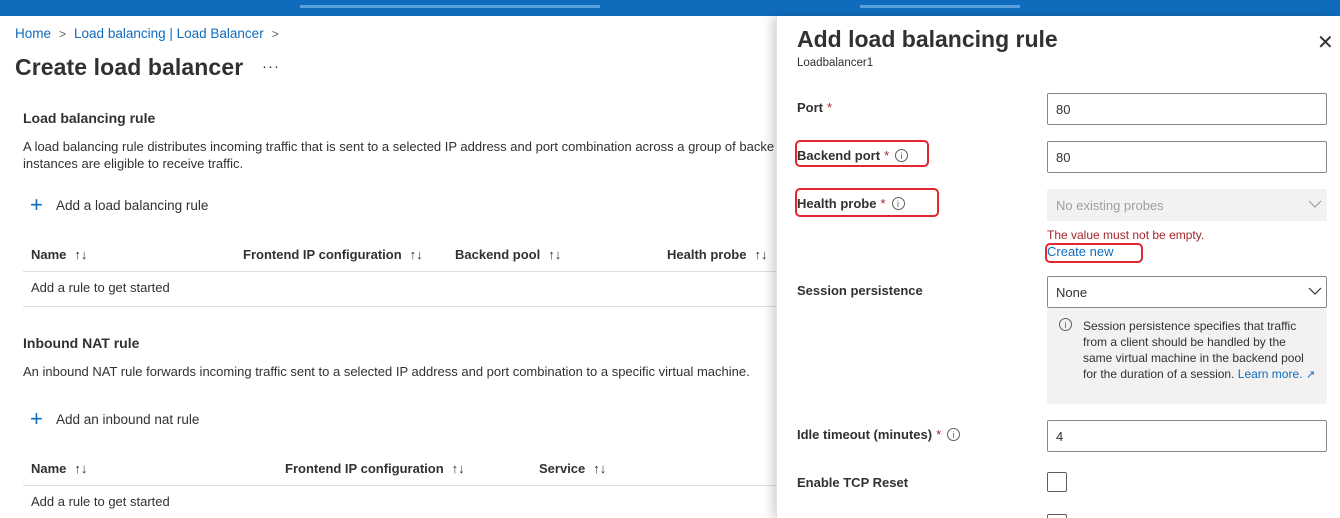 The height and width of the screenshot is (518, 1340). What do you see at coordinates (1325, 42) in the screenshot?
I see `close-icon: ✕` at bounding box center [1325, 42].